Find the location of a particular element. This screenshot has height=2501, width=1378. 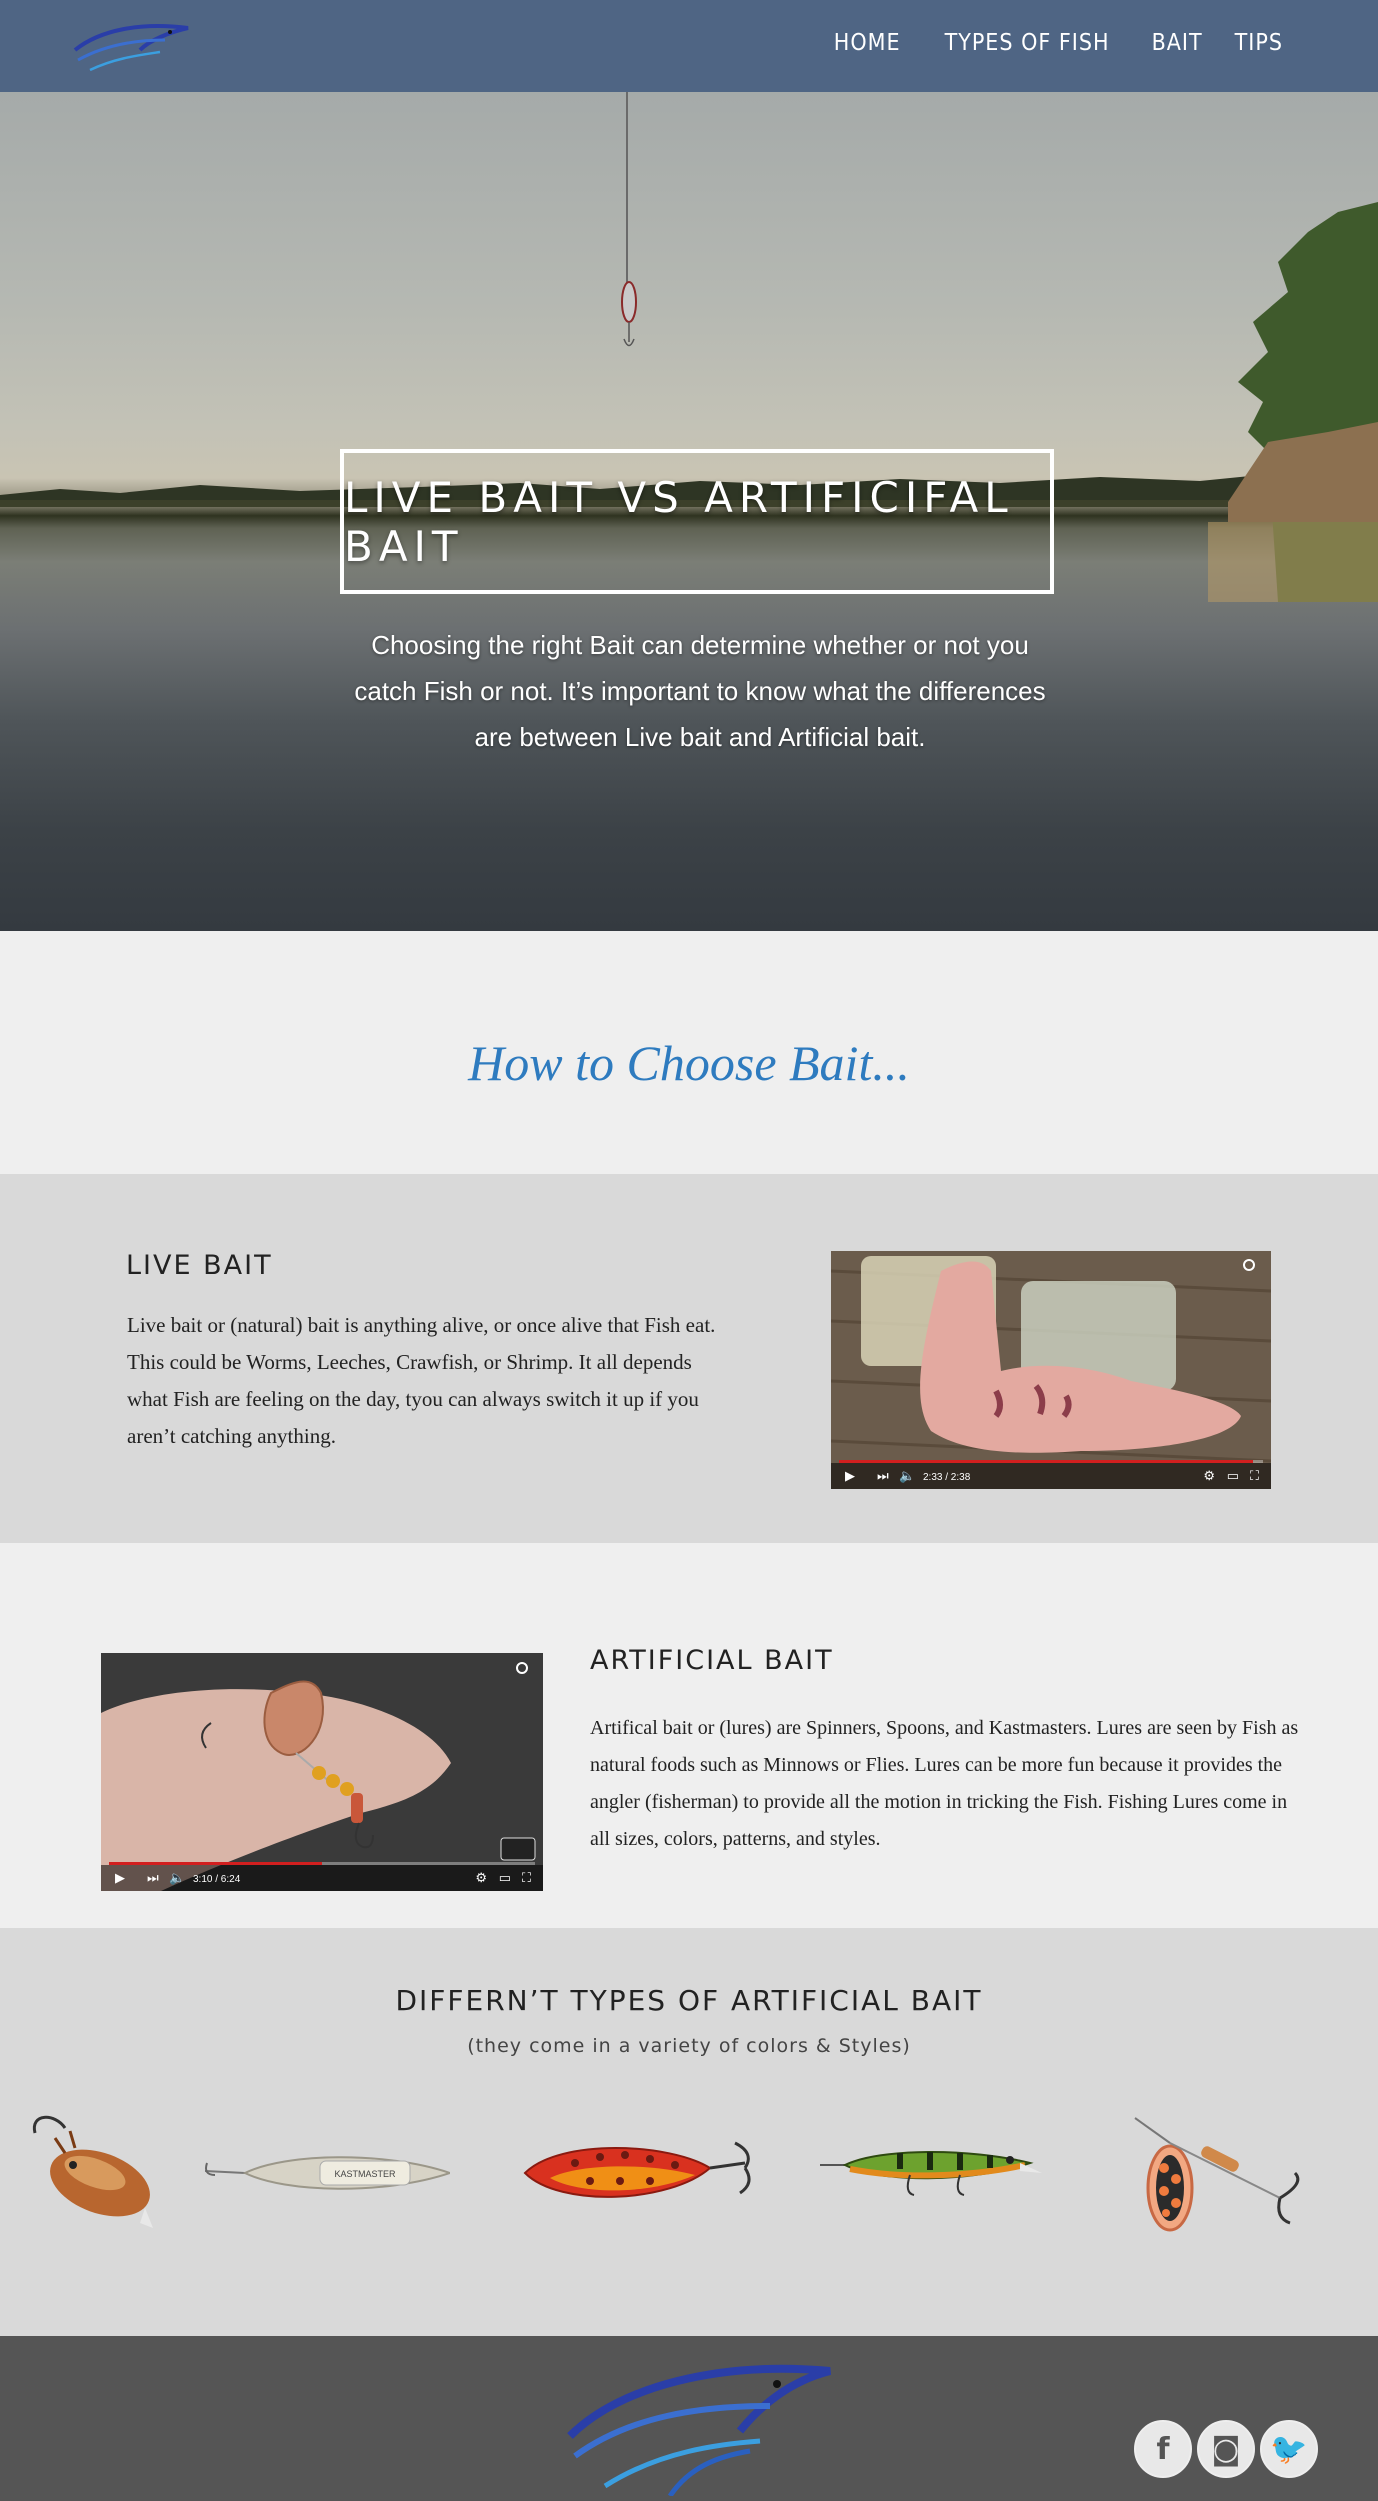

crawfish-lure-image is located at coordinates (92, 2171).